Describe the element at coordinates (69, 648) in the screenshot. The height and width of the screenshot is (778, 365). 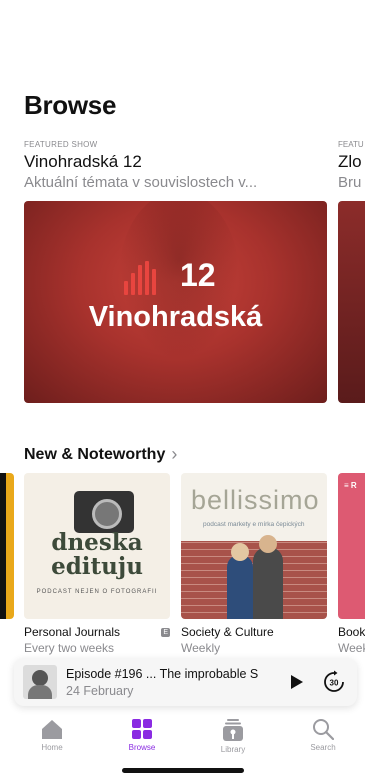
I see `podcast-frequency: Every two weeks` at that location.